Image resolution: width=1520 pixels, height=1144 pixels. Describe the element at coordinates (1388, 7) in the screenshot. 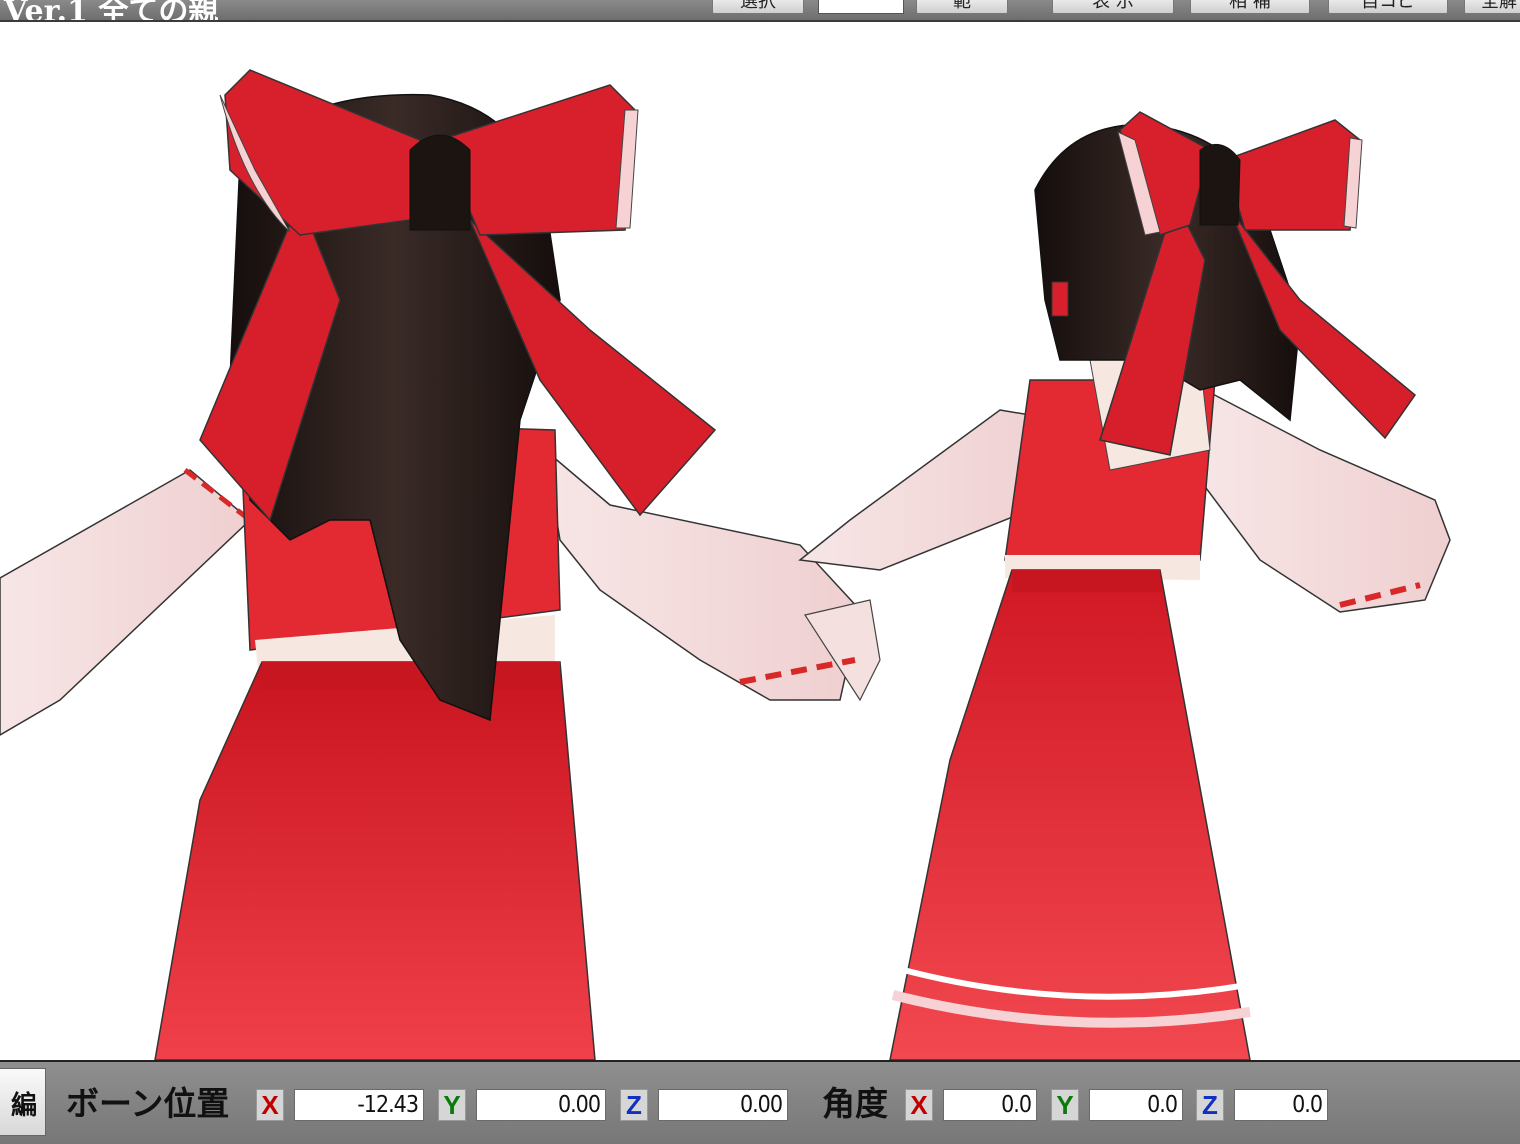

I see `copy-button: 自コピ` at that location.